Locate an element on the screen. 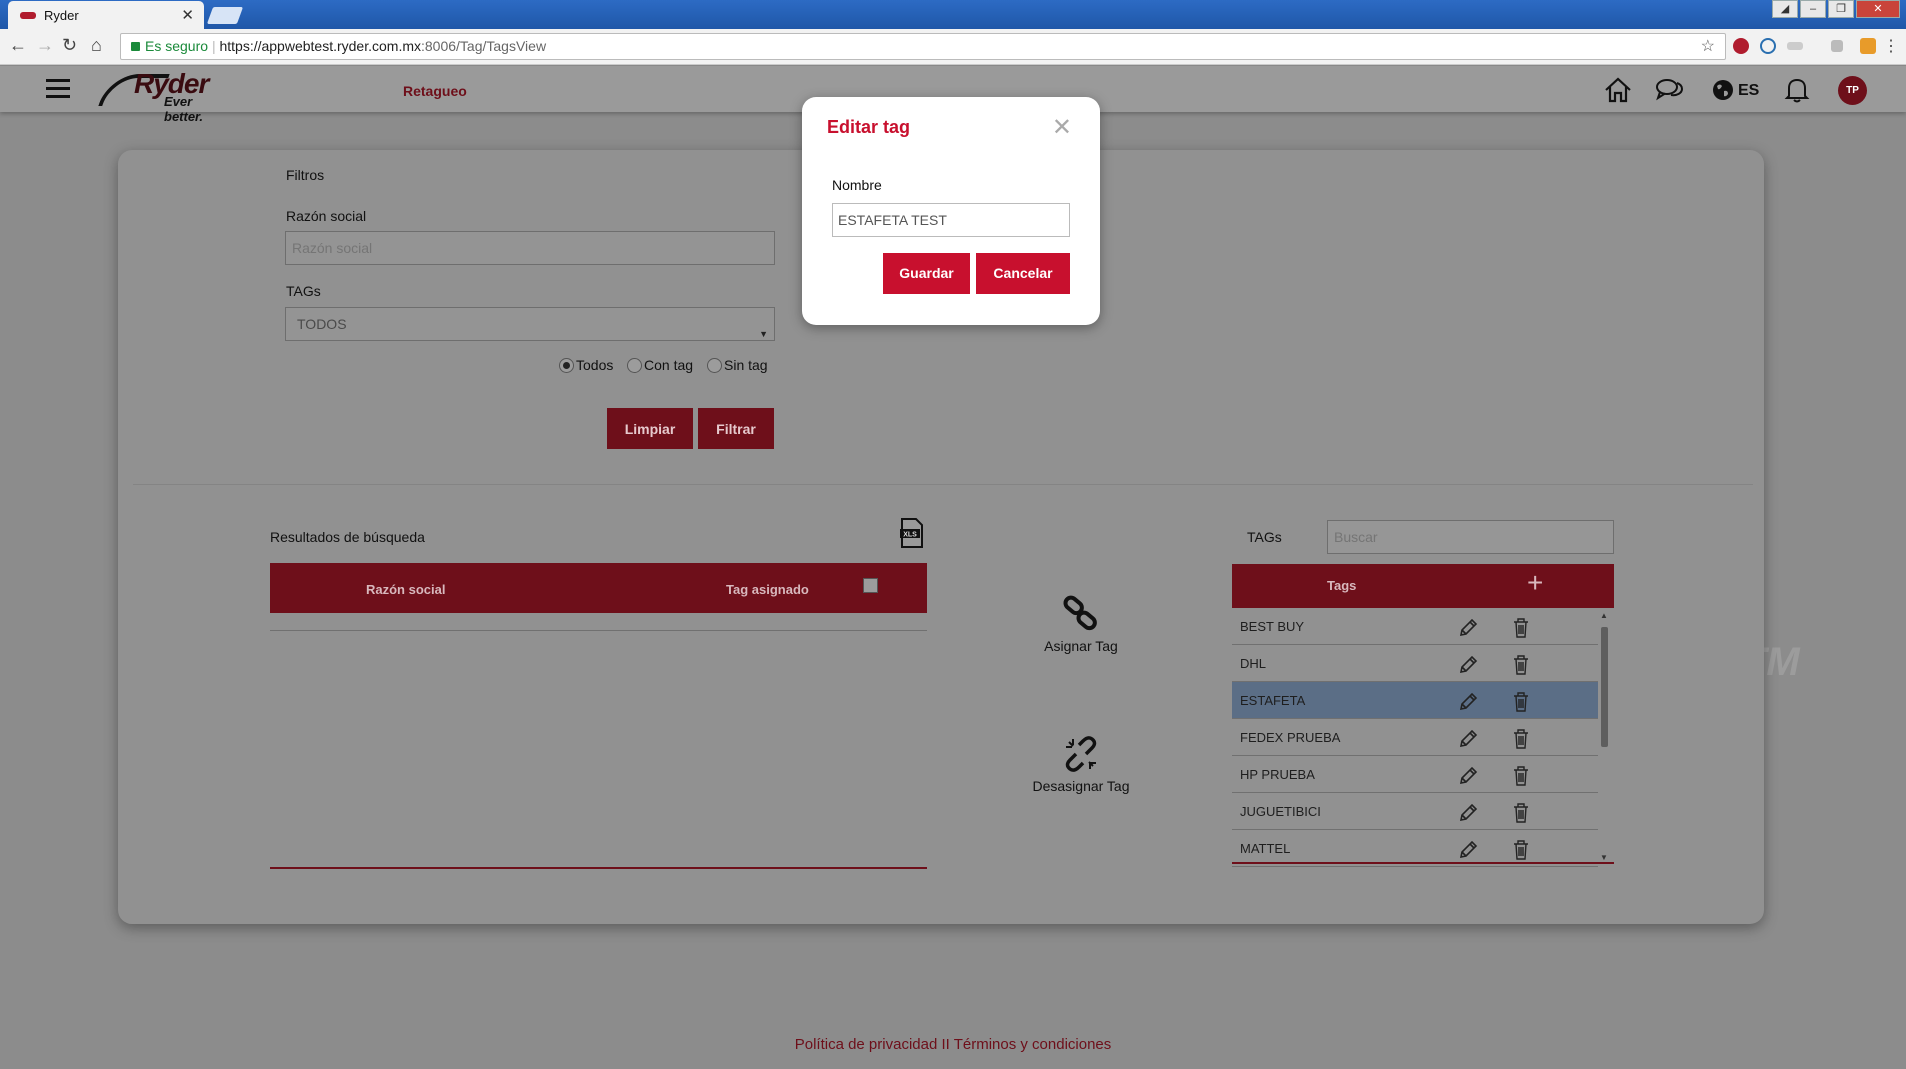 Image resolution: width=1906 pixels, height=1069 pixels. globe-icon is located at coordinates (1723, 90).